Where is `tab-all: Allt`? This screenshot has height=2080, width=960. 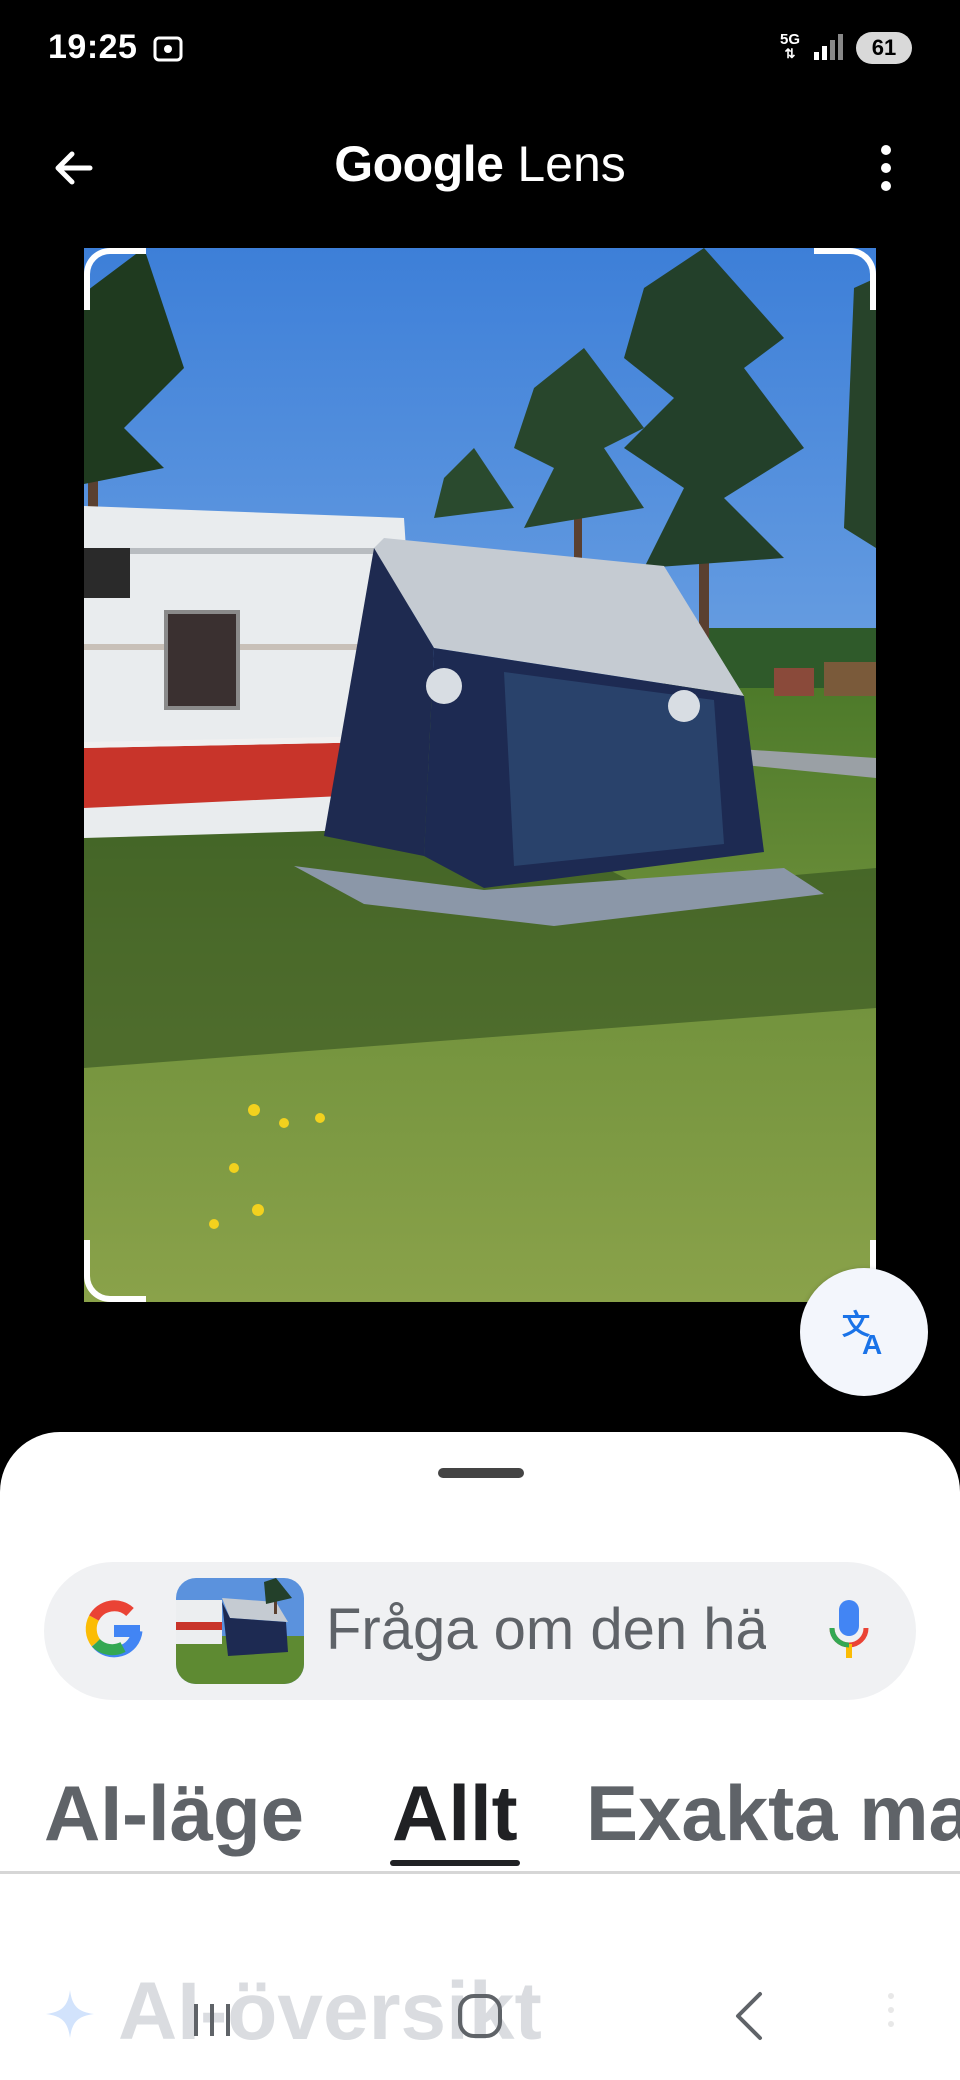 tab-all: Allt is located at coordinates (455, 1813).